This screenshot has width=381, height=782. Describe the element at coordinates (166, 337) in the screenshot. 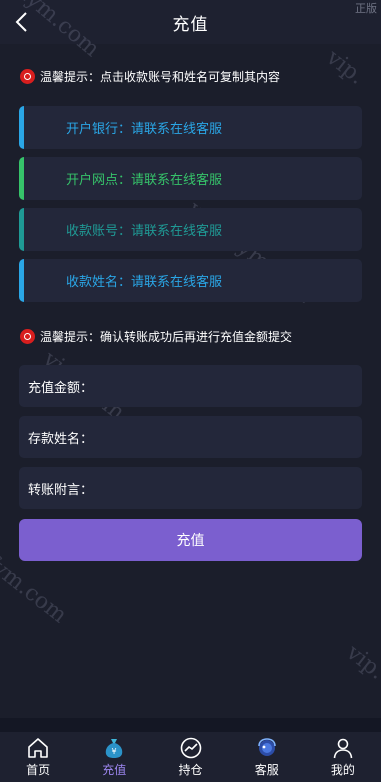

I see `tip-text: 温馨提示：确认转账成功后再进行充值金额提交` at that location.